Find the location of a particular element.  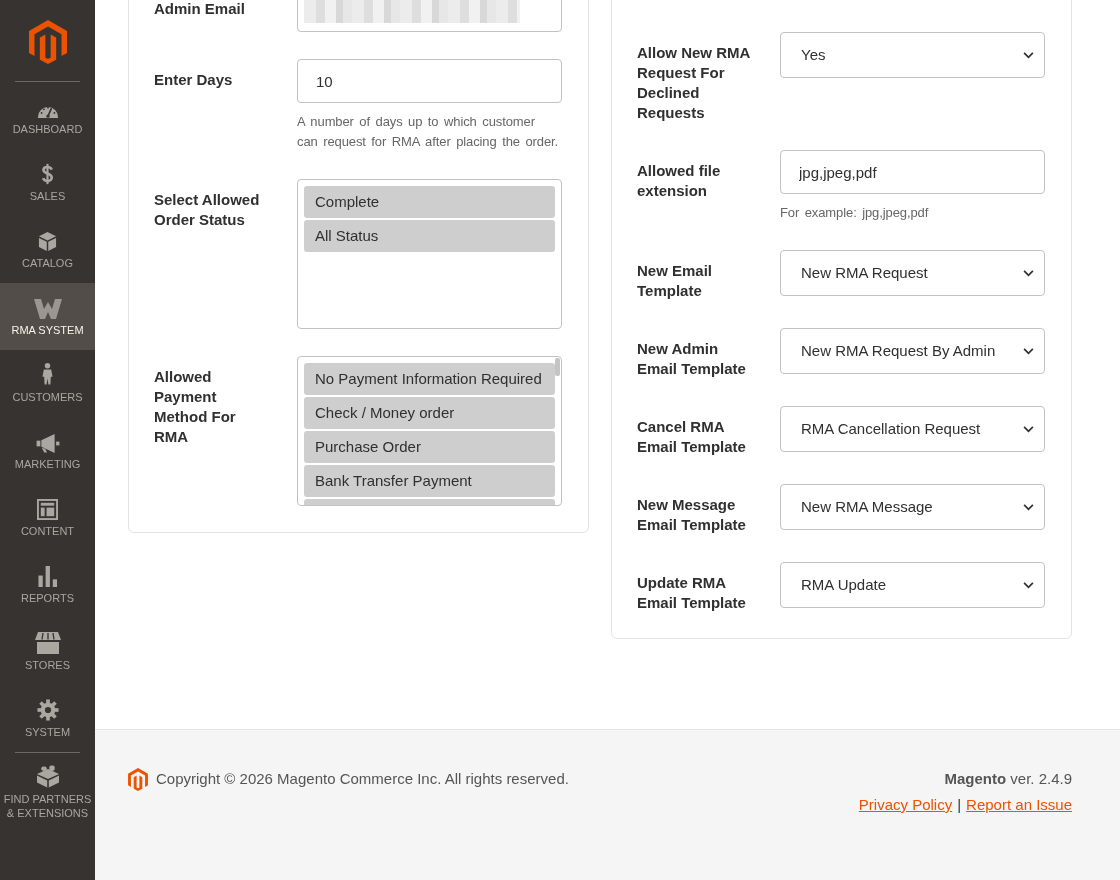

nav-item: STORES is located at coordinates (47, 651).